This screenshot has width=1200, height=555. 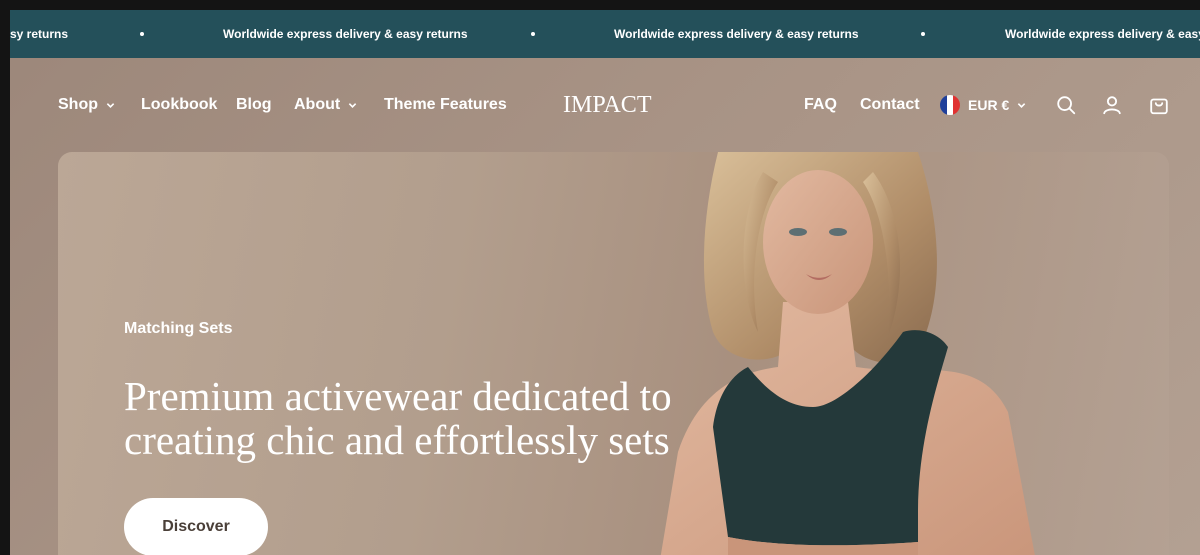 I want to click on nav-item-label: Lookbook, so click(x=179, y=104).